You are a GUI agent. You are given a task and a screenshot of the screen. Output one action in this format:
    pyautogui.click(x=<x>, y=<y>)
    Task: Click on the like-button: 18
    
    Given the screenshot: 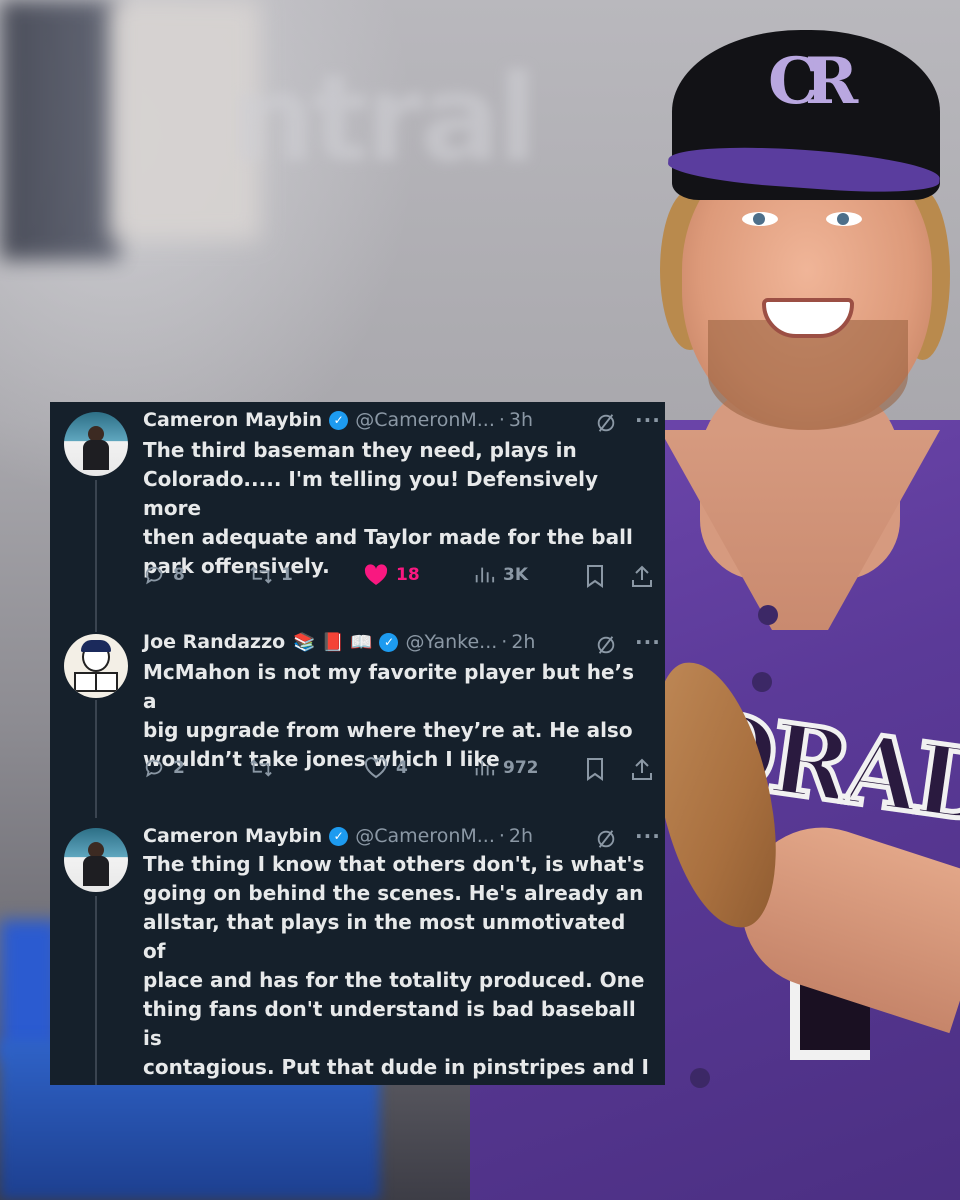 What is the action you would take?
    pyautogui.click(x=392, y=575)
    